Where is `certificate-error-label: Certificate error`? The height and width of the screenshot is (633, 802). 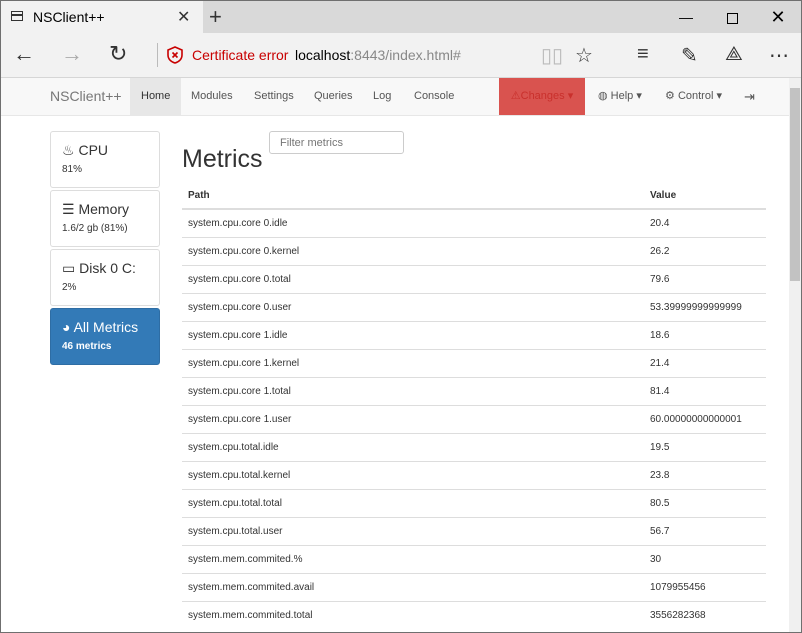 certificate-error-label: Certificate error is located at coordinates (240, 55).